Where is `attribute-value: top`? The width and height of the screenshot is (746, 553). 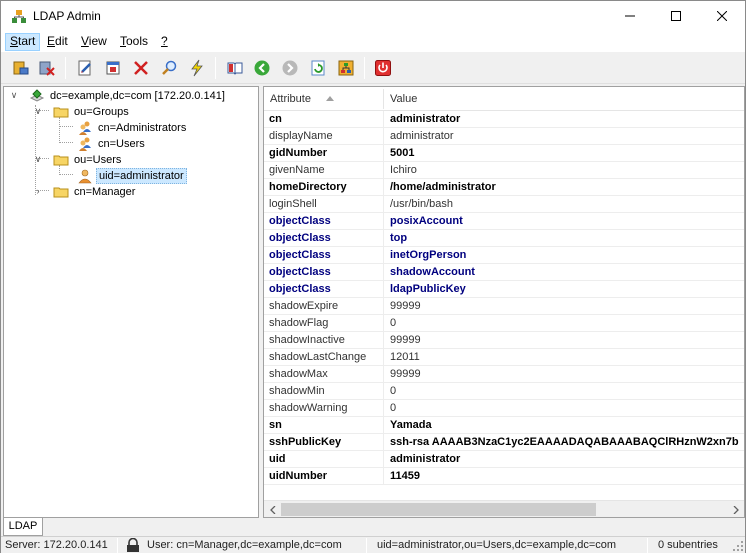 attribute-value: top is located at coordinates (399, 238).